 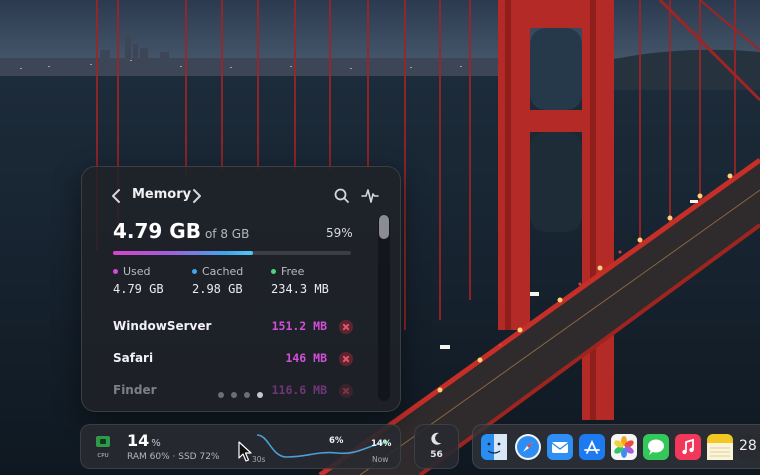 I want to click on memory-usage-bar, so click(x=232, y=253).